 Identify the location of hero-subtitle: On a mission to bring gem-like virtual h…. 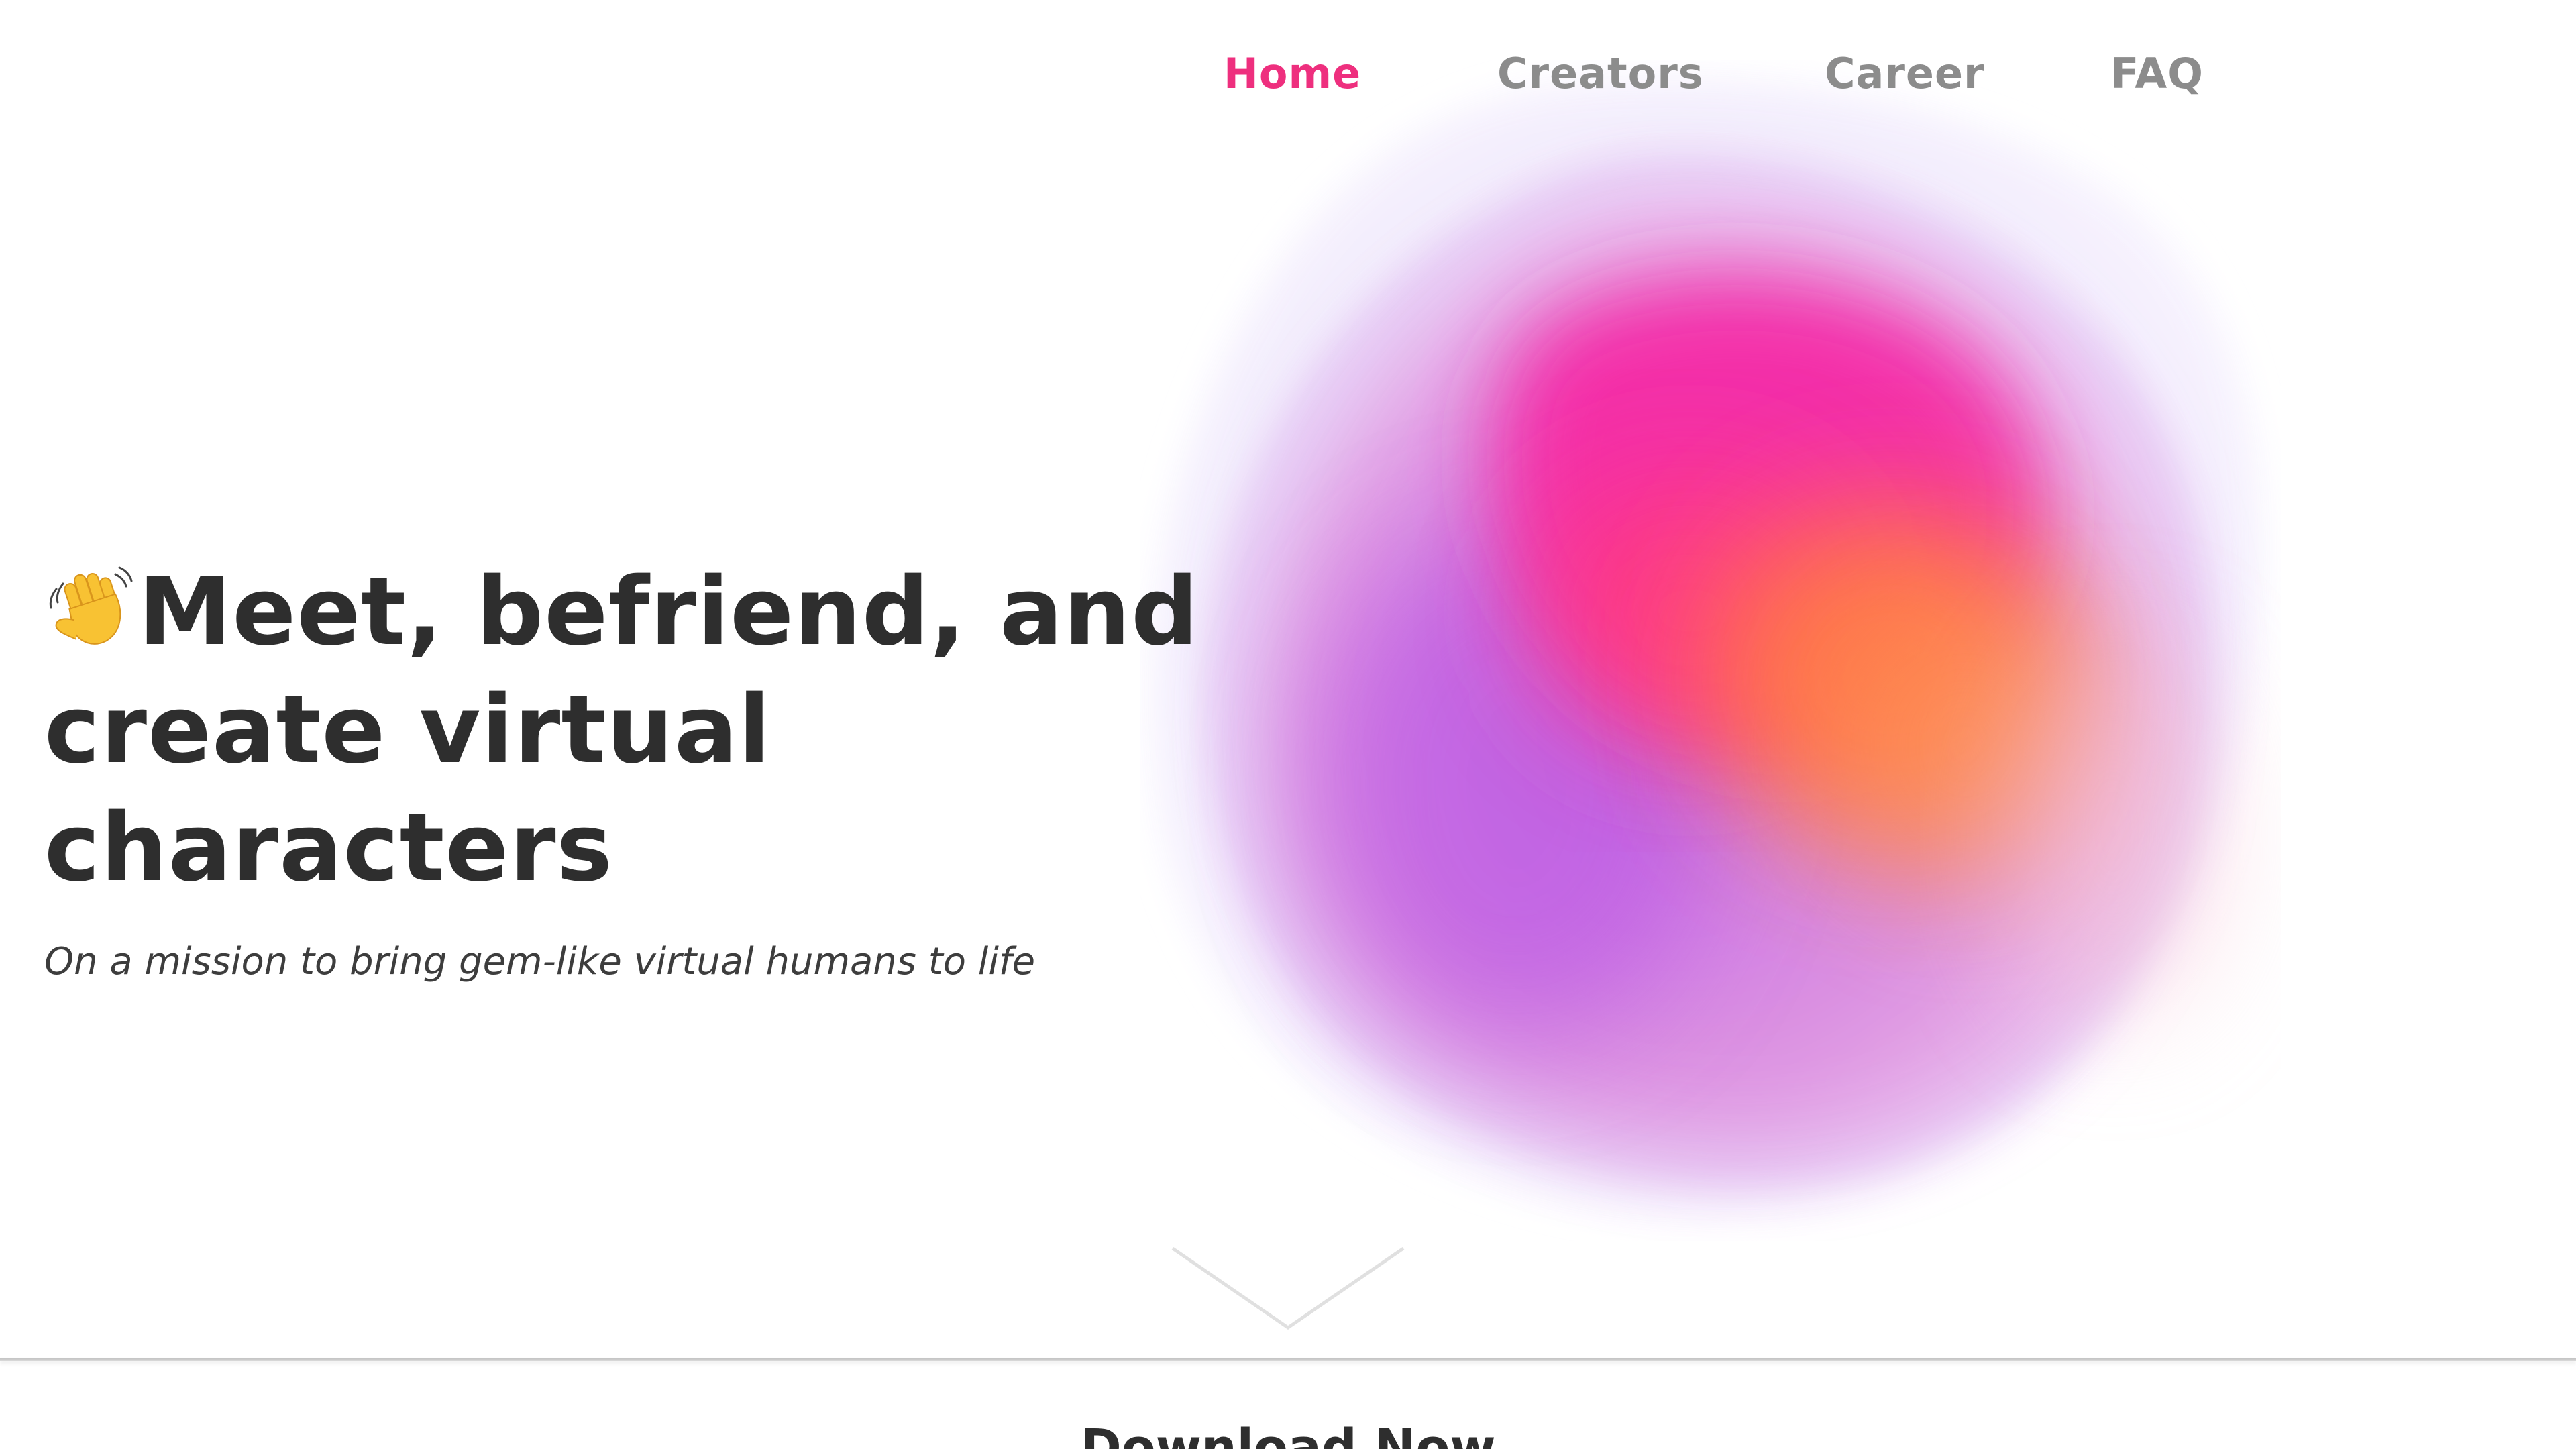
(540, 961).